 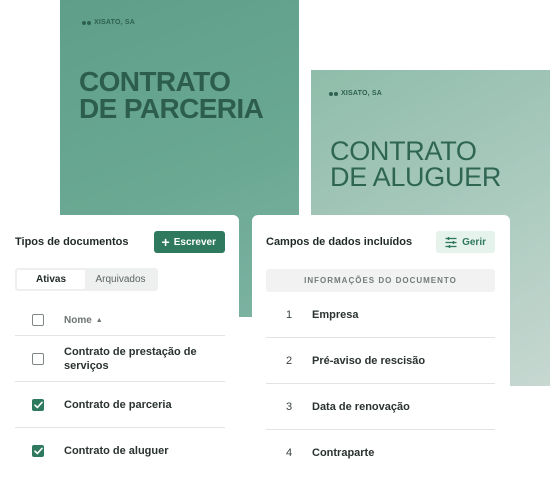 What do you see at coordinates (130, 358) in the screenshot?
I see `item-label: Contrato de prestação de serviços` at bounding box center [130, 358].